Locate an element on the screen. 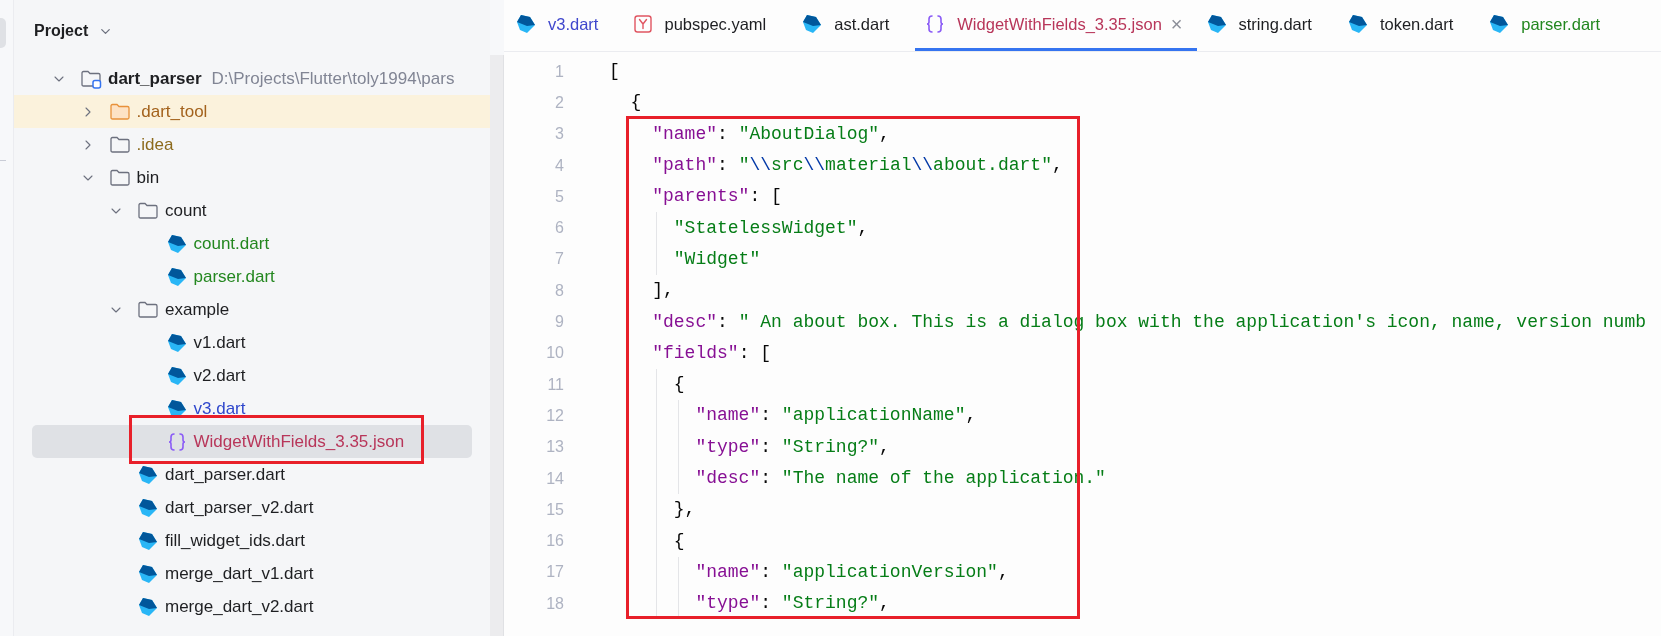 The height and width of the screenshot is (636, 1661). code-line: "StatelessWidget", is located at coordinates (770, 228).